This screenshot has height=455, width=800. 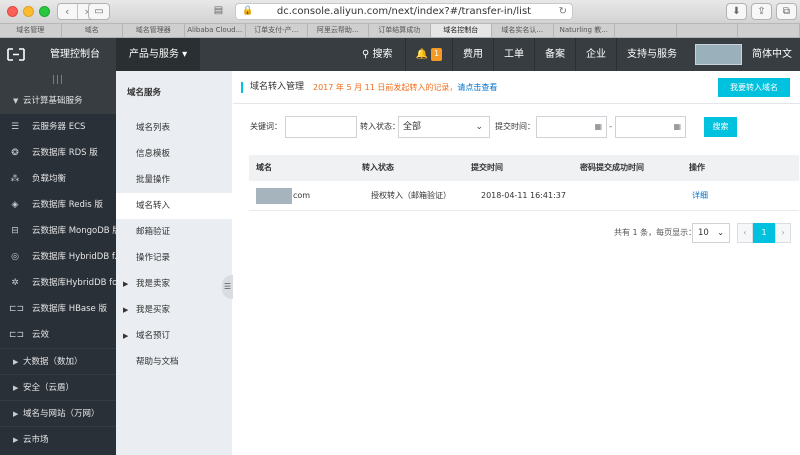 What do you see at coordinates (411, 195) in the screenshot?
I see `status-cell: 授权转入（邮箱验证）` at bounding box center [411, 195].